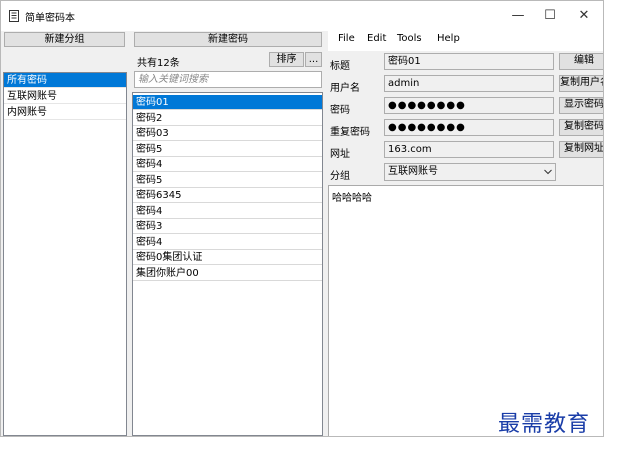  What do you see at coordinates (376, 38) in the screenshot?
I see `menu-edit: Edit` at bounding box center [376, 38].